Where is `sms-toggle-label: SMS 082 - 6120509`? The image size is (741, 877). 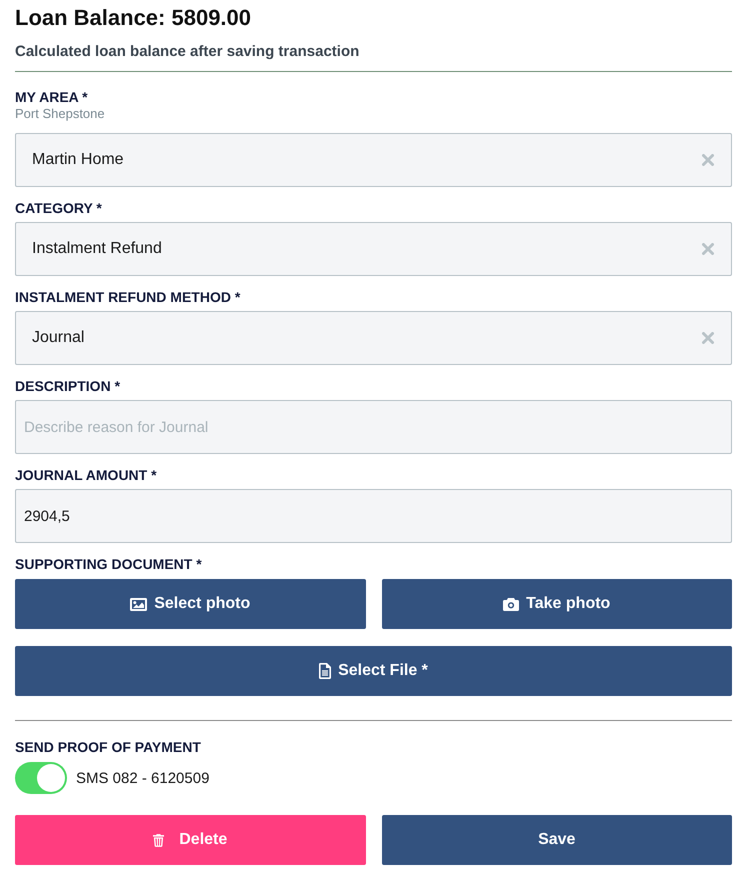 sms-toggle-label: SMS 082 - 6120509 is located at coordinates (143, 778).